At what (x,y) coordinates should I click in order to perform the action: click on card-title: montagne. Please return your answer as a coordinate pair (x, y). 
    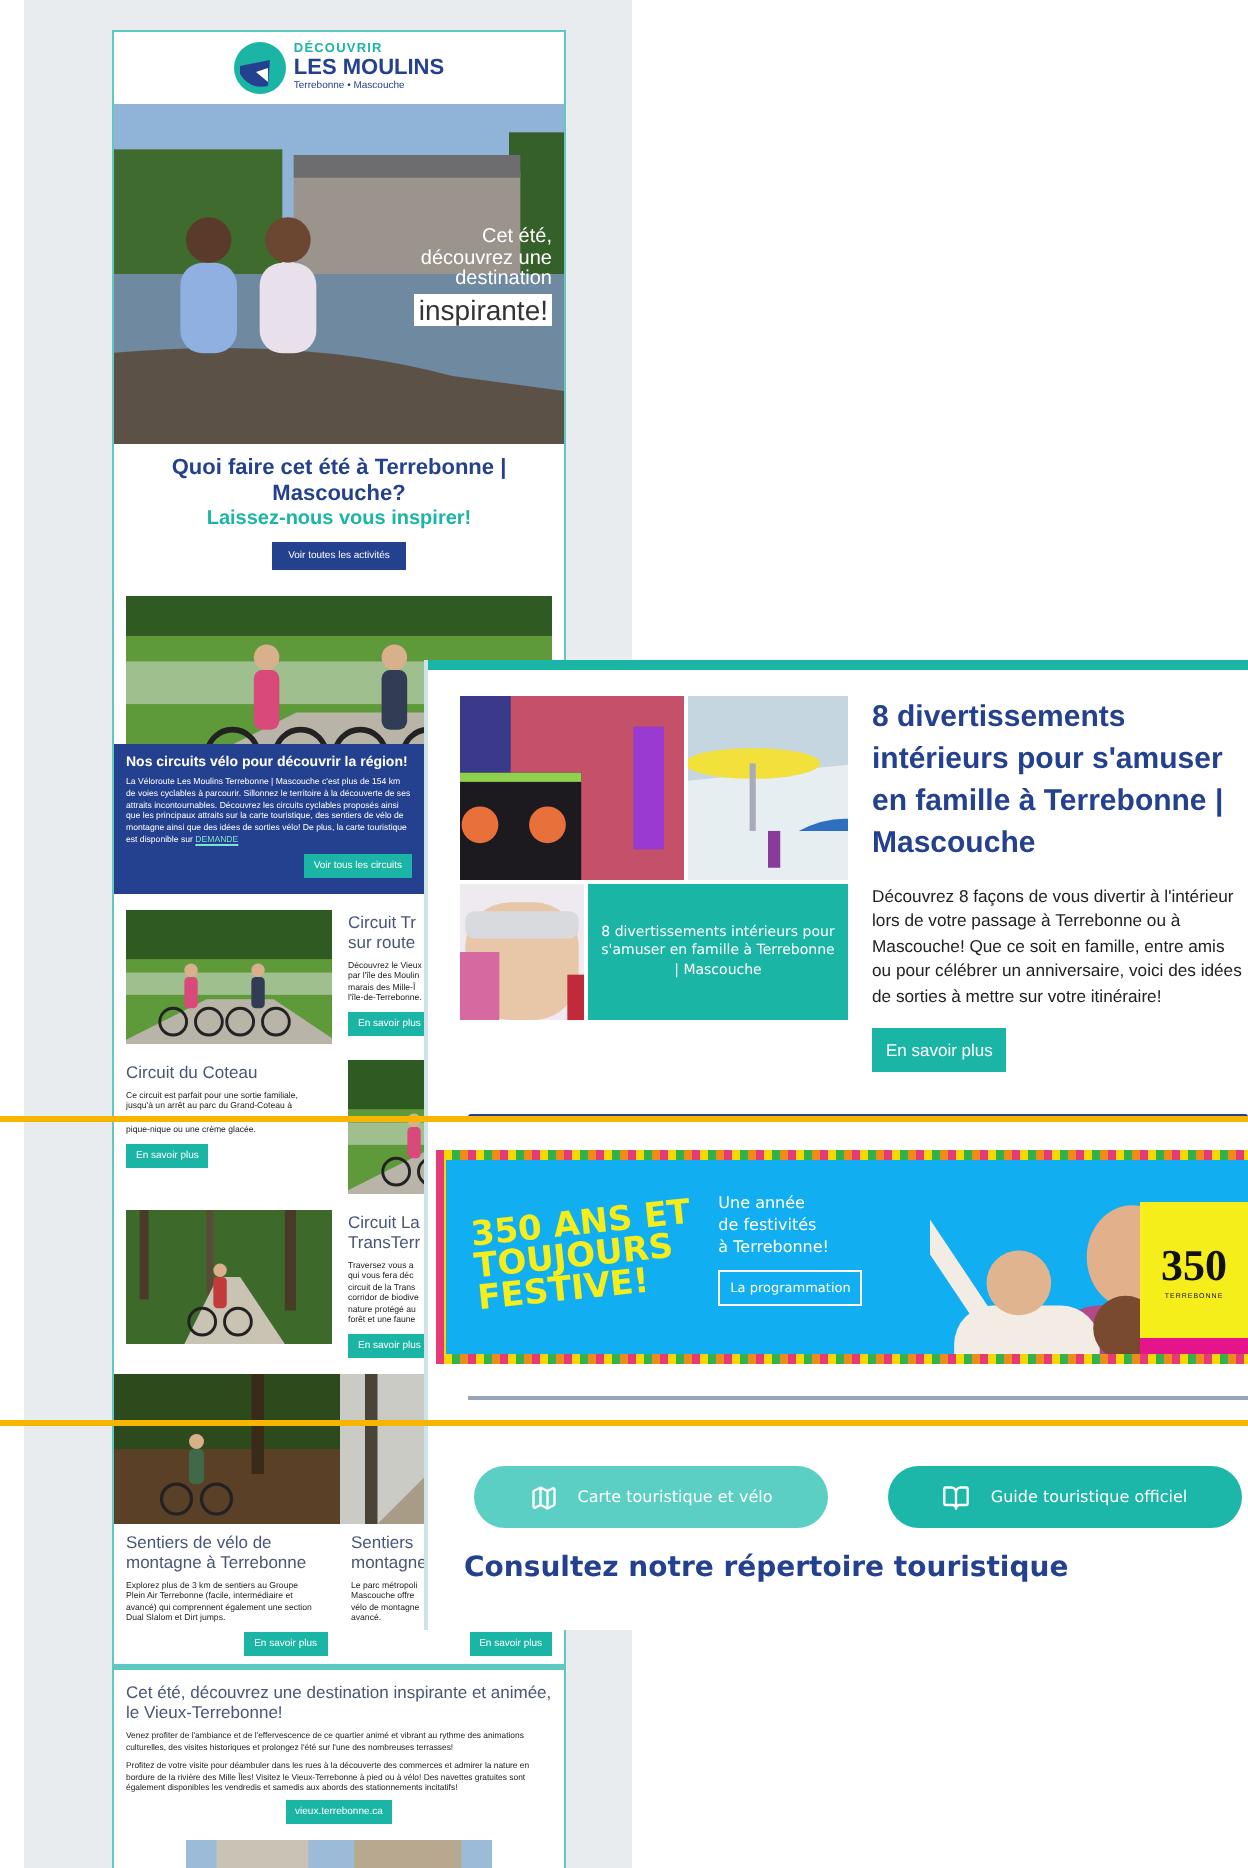
    Looking at the image, I should click on (389, 1563).